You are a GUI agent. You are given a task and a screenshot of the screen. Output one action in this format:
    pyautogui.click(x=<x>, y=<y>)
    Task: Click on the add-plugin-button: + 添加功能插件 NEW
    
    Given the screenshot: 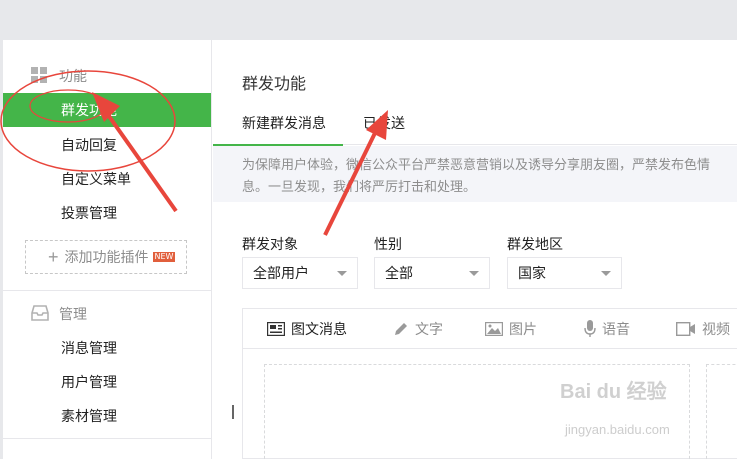 What is the action you would take?
    pyautogui.click(x=106, y=257)
    